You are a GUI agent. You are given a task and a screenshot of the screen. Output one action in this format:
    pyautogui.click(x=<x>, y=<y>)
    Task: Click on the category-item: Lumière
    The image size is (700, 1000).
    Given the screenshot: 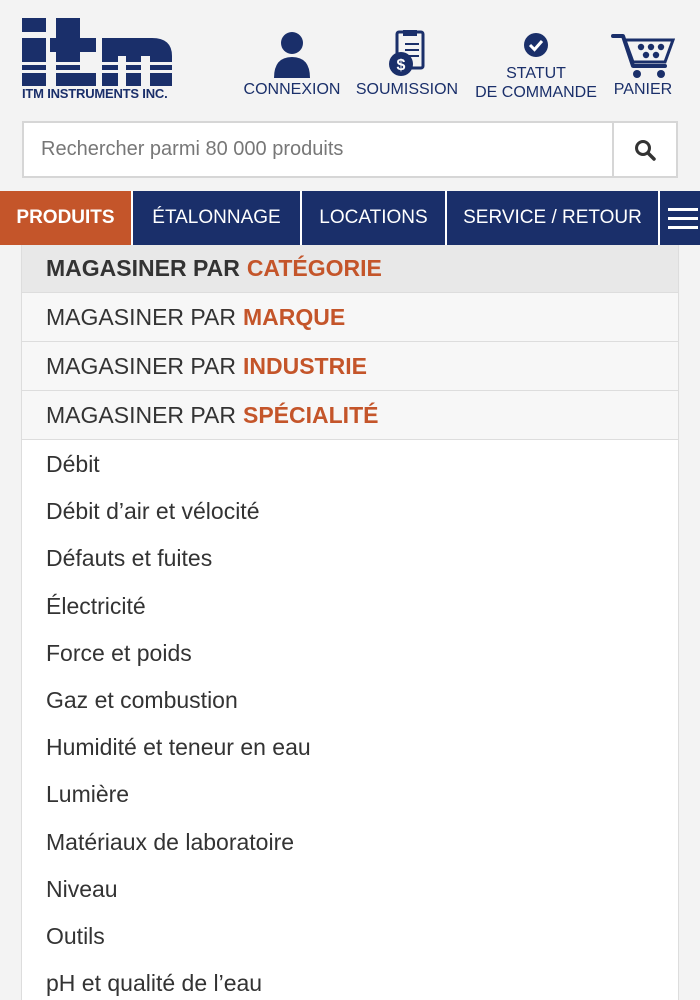 What is the action you would take?
    pyautogui.click(x=350, y=794)
    